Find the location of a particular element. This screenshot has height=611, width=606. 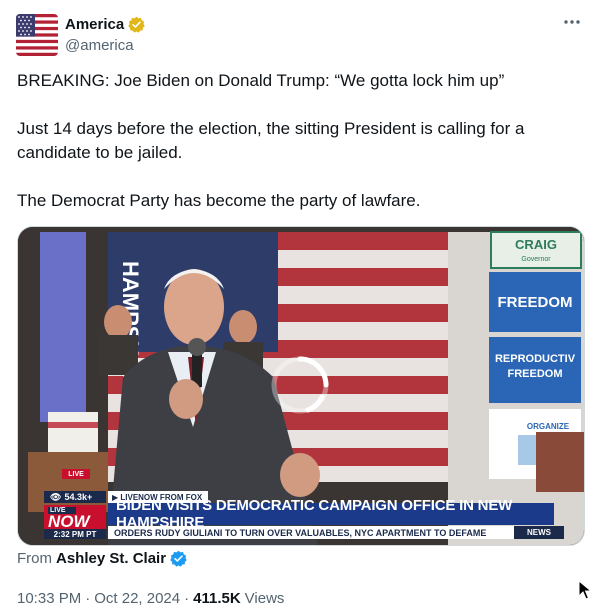

more-horizontal-icon is located at coordinates (572, 22).